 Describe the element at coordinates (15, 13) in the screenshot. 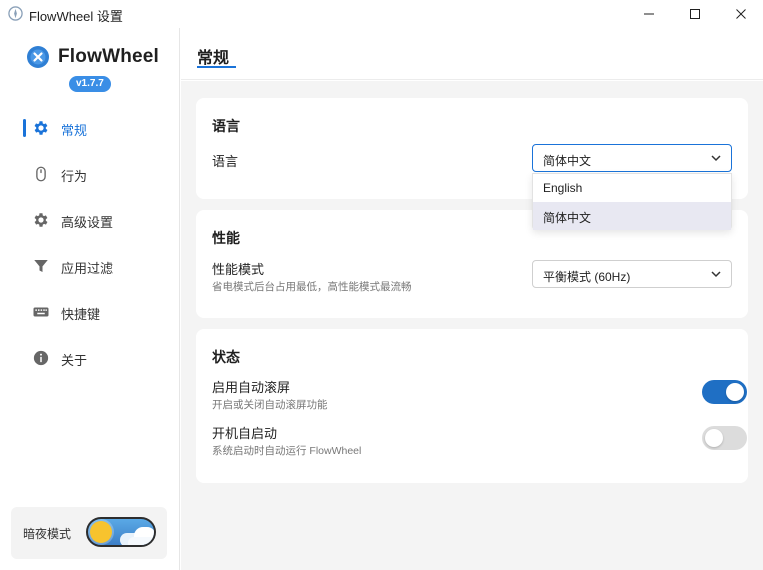

I see `app-icon` at that location.